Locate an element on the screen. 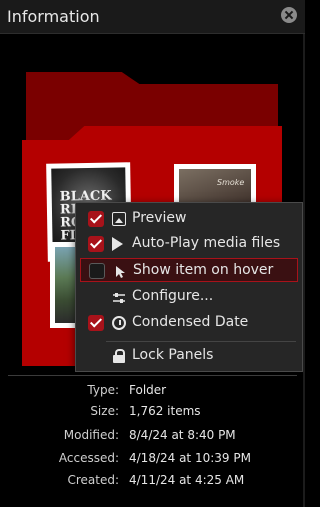 This screenshot has width=320, height=507. clock-icon is located at coordinates (119, 323).